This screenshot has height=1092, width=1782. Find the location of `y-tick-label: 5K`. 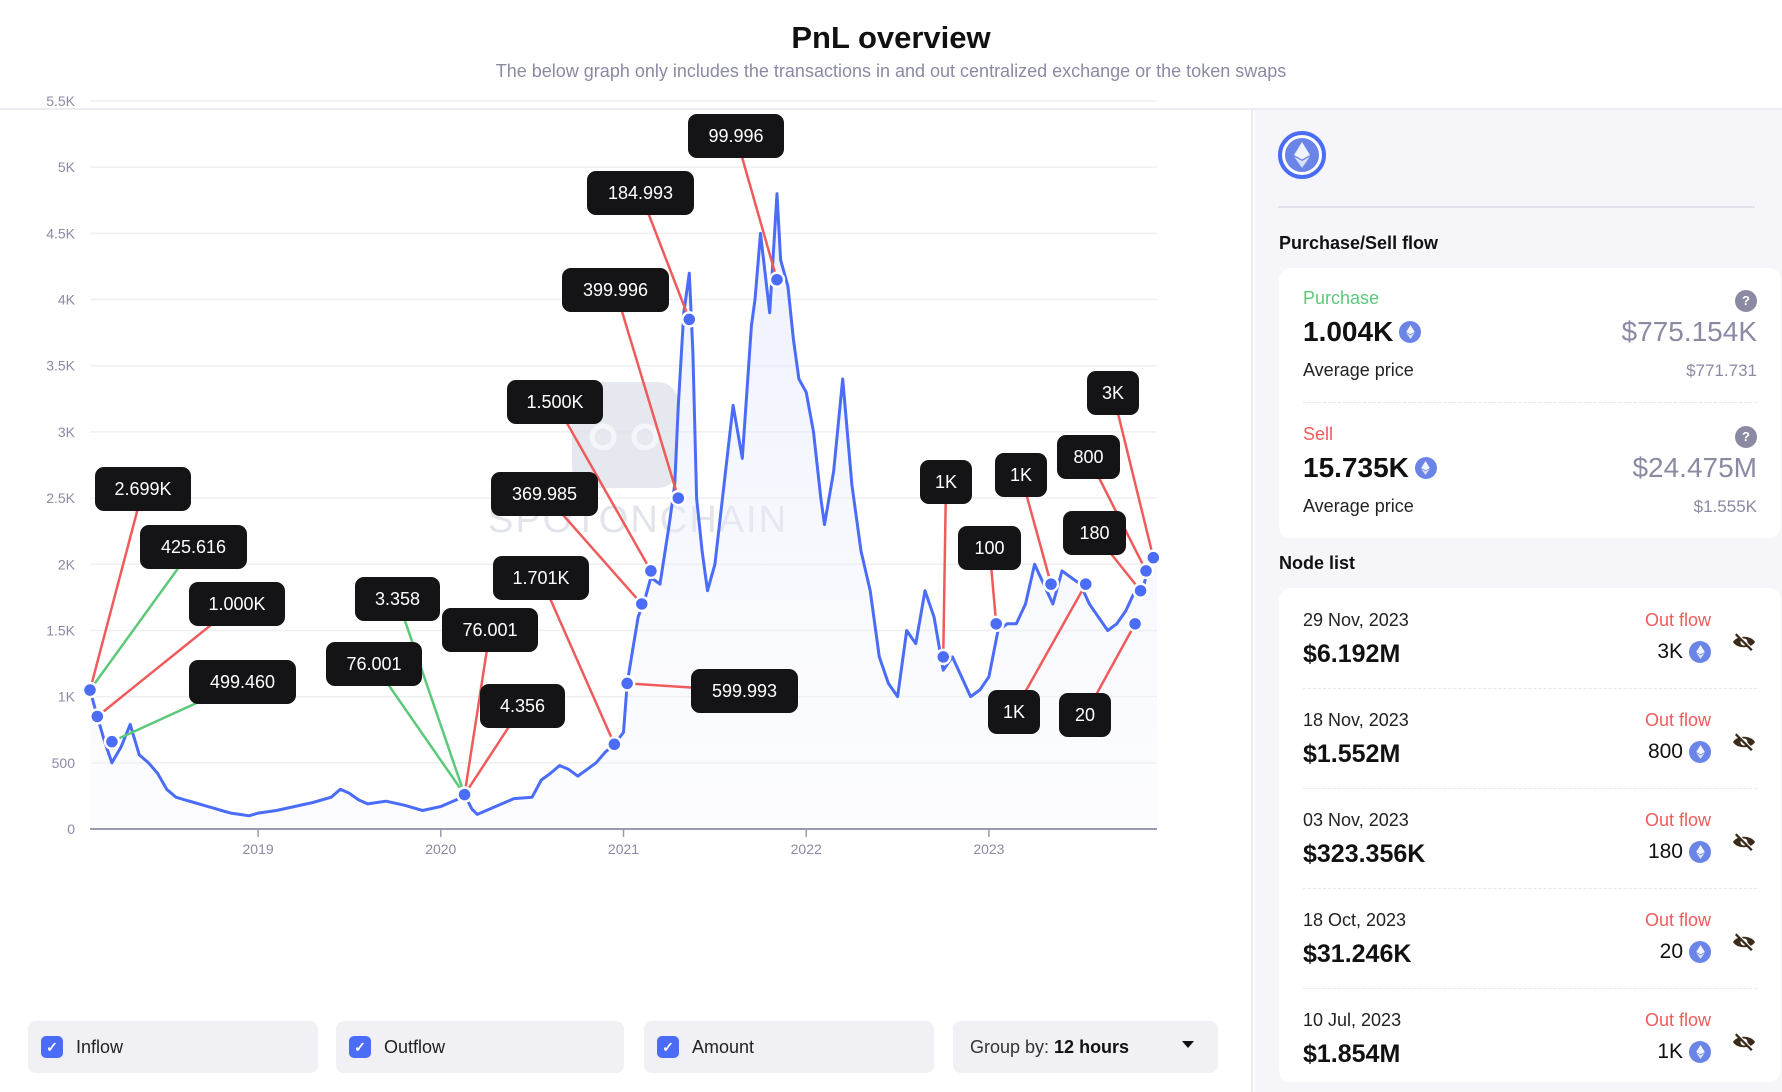

y-tick-label: 5K is located at coordinates (67, 167).